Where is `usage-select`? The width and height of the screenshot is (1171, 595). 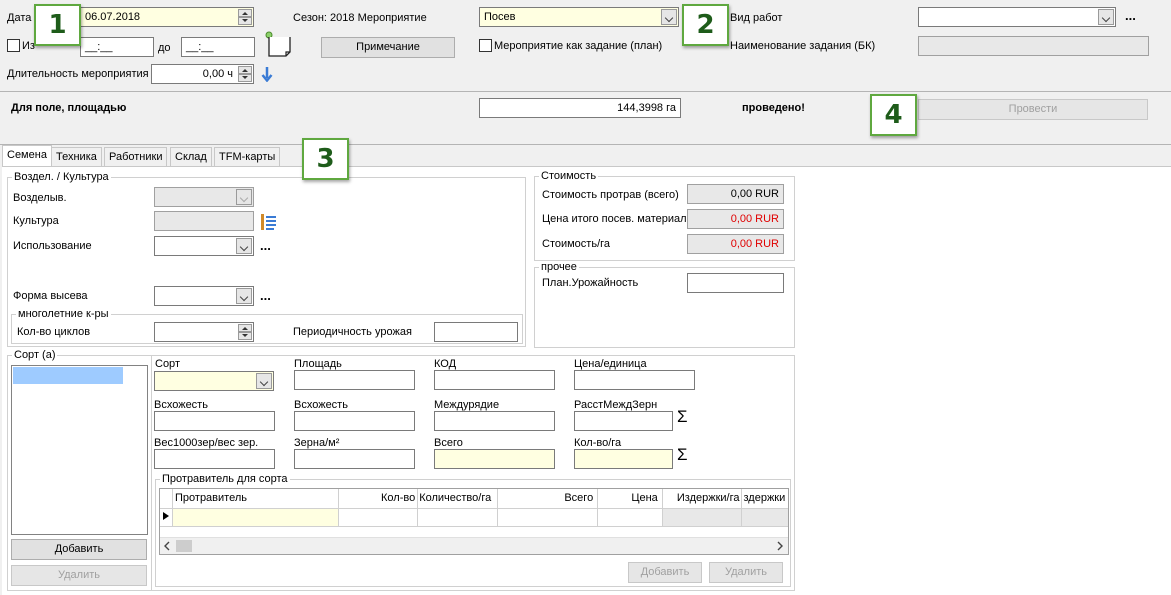
usage-select is located at coordinates (204, 246).